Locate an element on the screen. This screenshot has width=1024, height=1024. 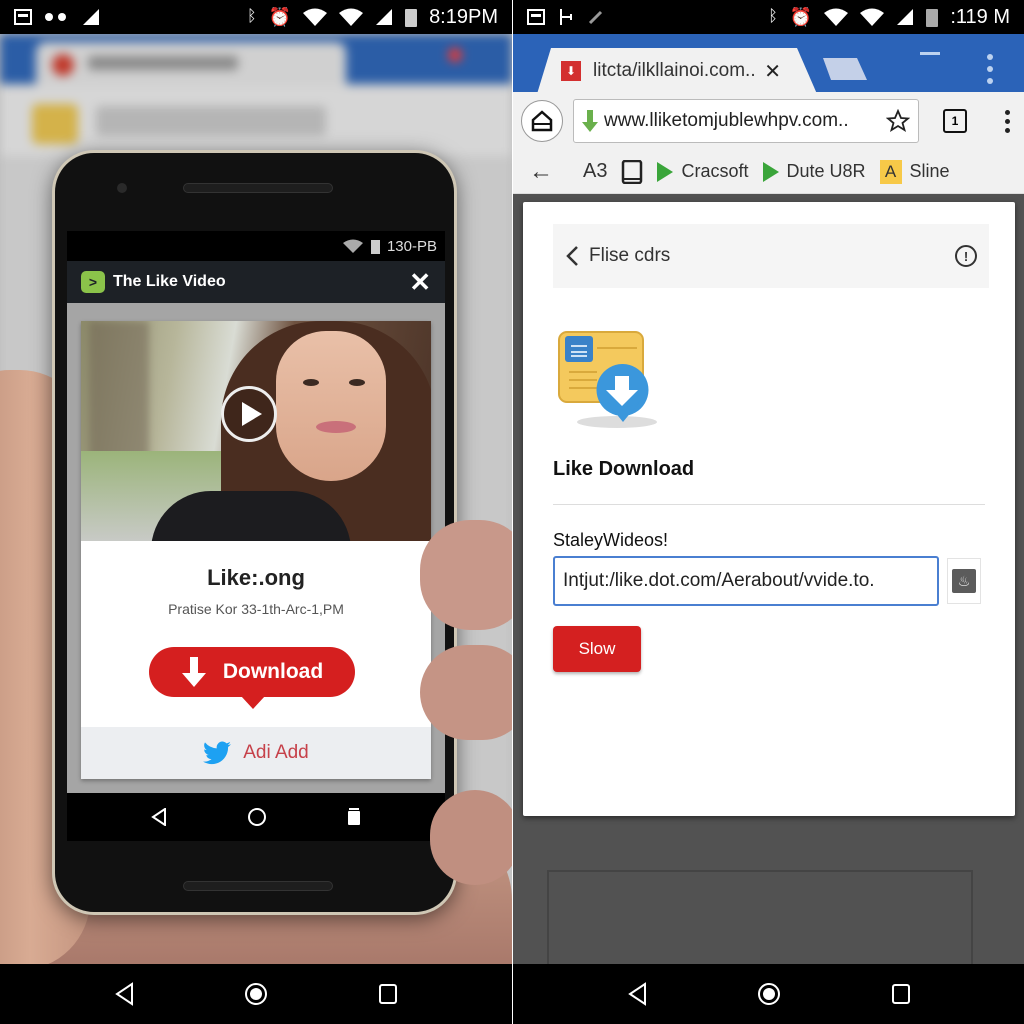
close-icon: ✕ is located at coordinates (420, 282).